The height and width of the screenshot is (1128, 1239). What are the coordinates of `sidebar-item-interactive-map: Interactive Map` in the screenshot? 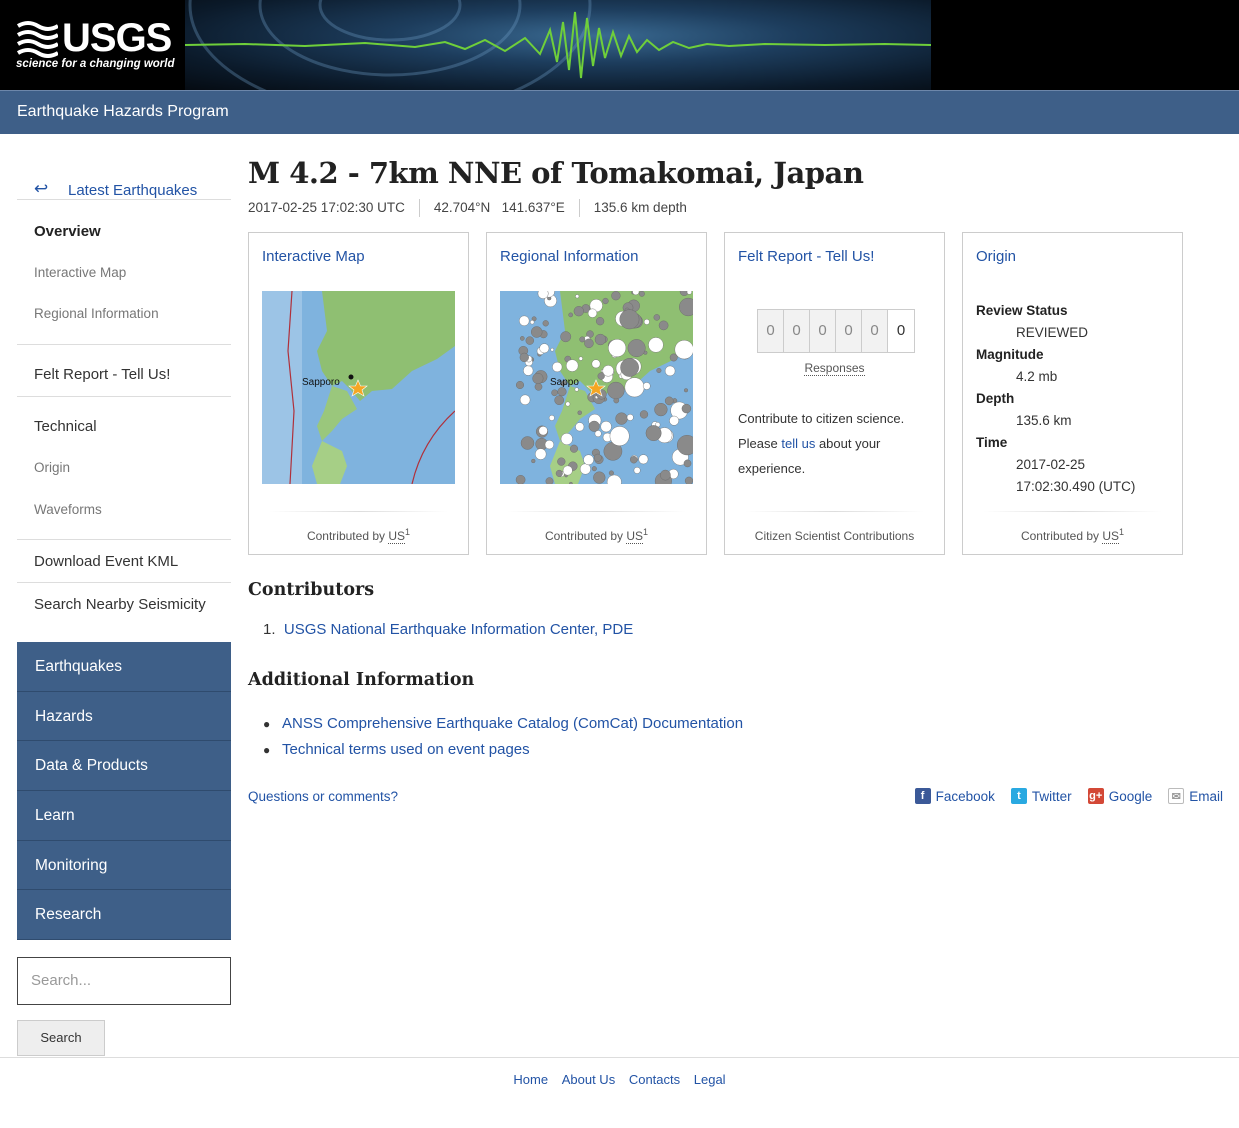 It's located at (80, 272).